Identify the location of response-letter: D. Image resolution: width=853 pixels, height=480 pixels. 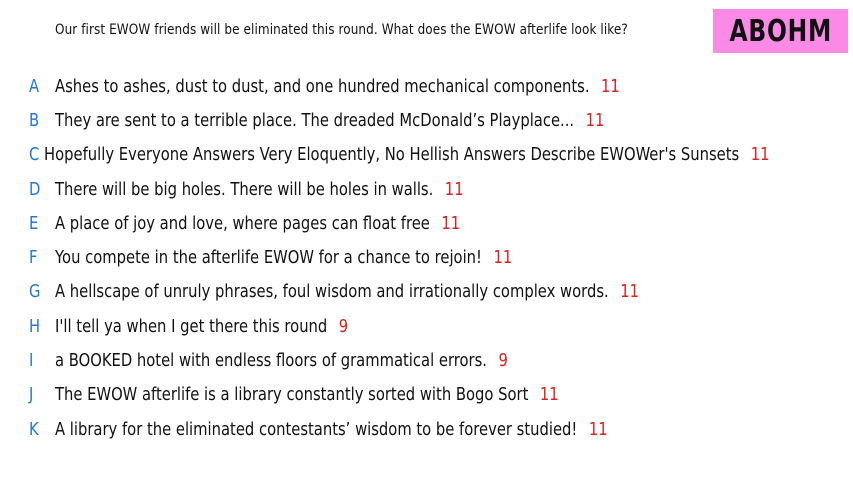
(35, 189).